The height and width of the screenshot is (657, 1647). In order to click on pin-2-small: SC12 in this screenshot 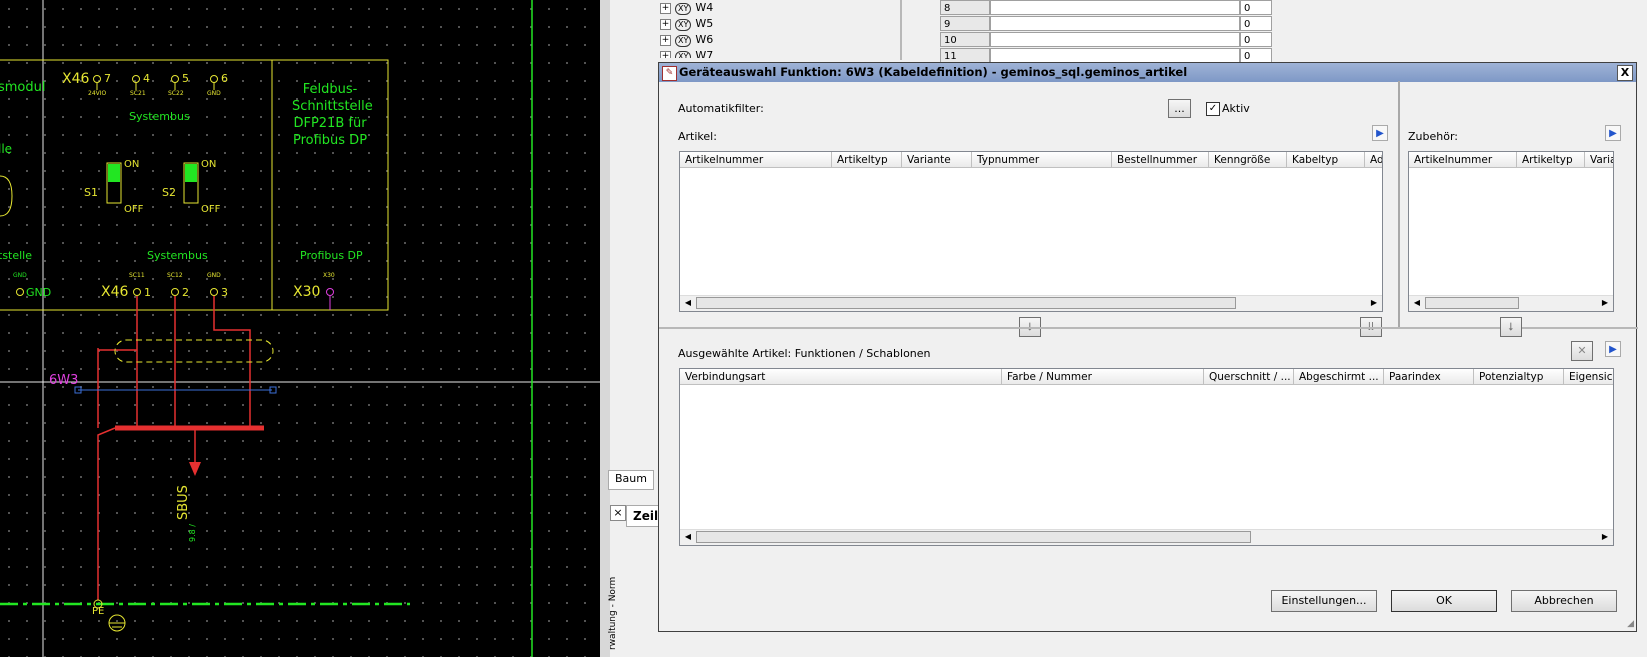, I will do `click(175, 275)`.